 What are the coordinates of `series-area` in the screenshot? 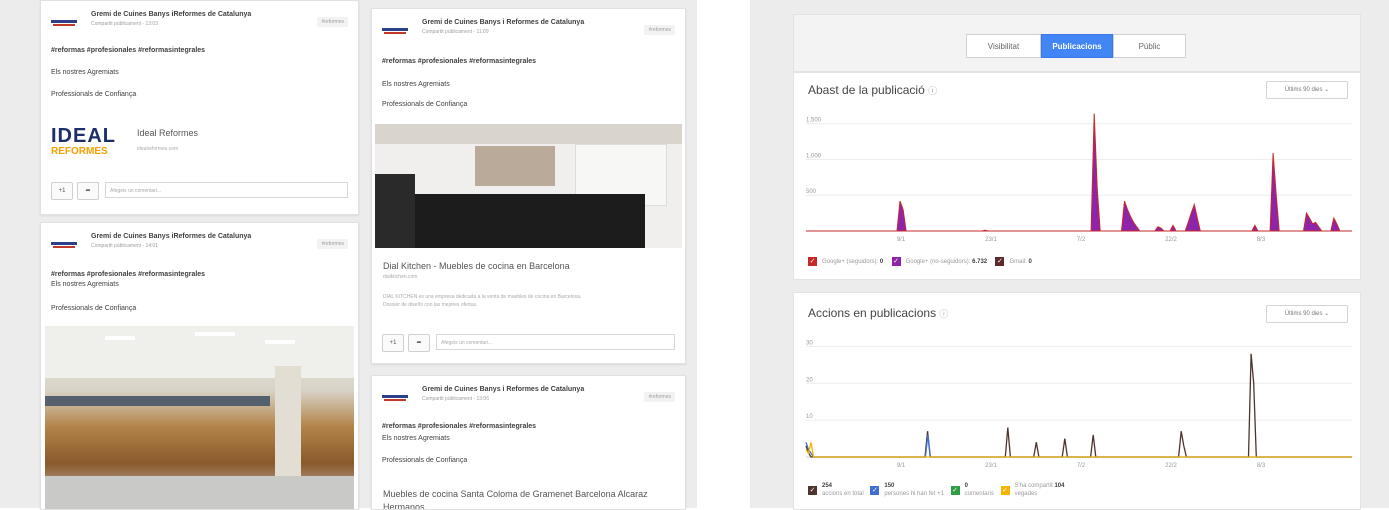 It's located at (1079, 172).